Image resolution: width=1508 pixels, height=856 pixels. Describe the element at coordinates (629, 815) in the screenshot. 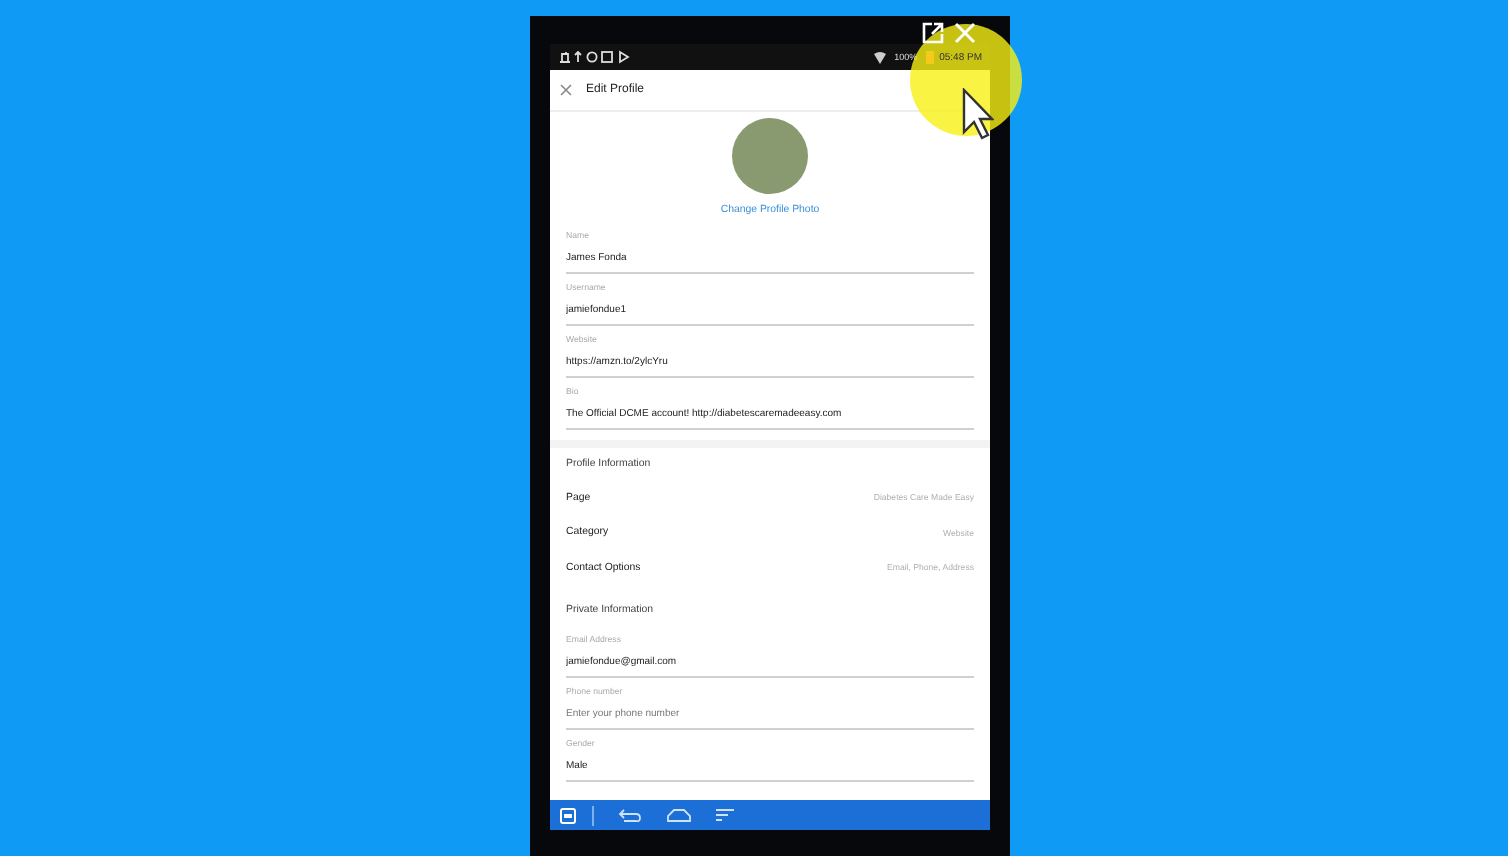

I see `back-icon` at that location.